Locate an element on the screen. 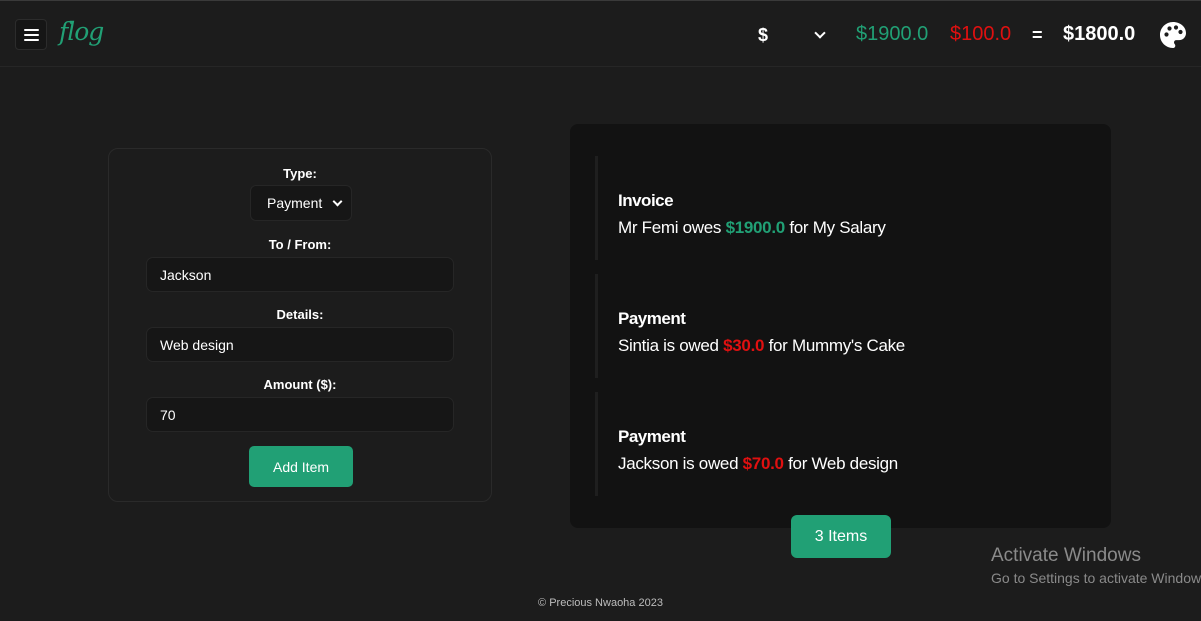  item-description: Sintia is owed $30.0 for Mummy's Cake is located at coordinates (761, 346).